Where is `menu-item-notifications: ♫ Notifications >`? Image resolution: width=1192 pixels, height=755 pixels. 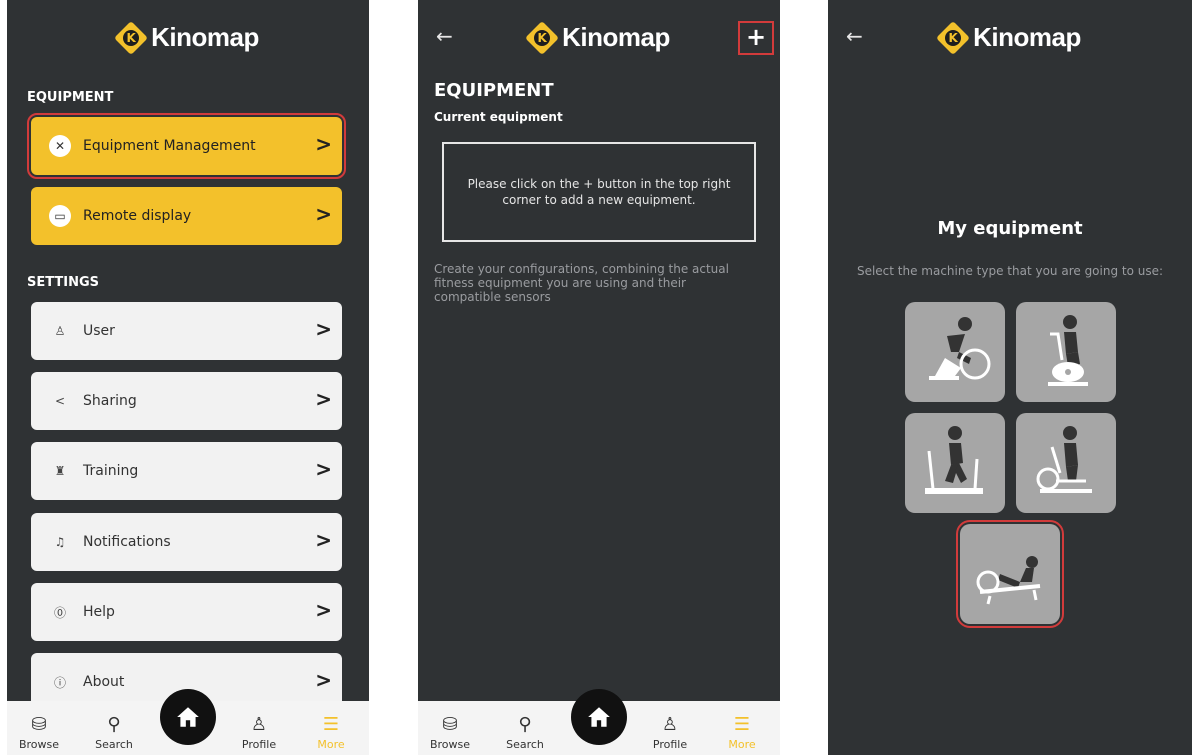
menu-item-notifications: ♫ Notifications > is located at coordinates (186, 542).